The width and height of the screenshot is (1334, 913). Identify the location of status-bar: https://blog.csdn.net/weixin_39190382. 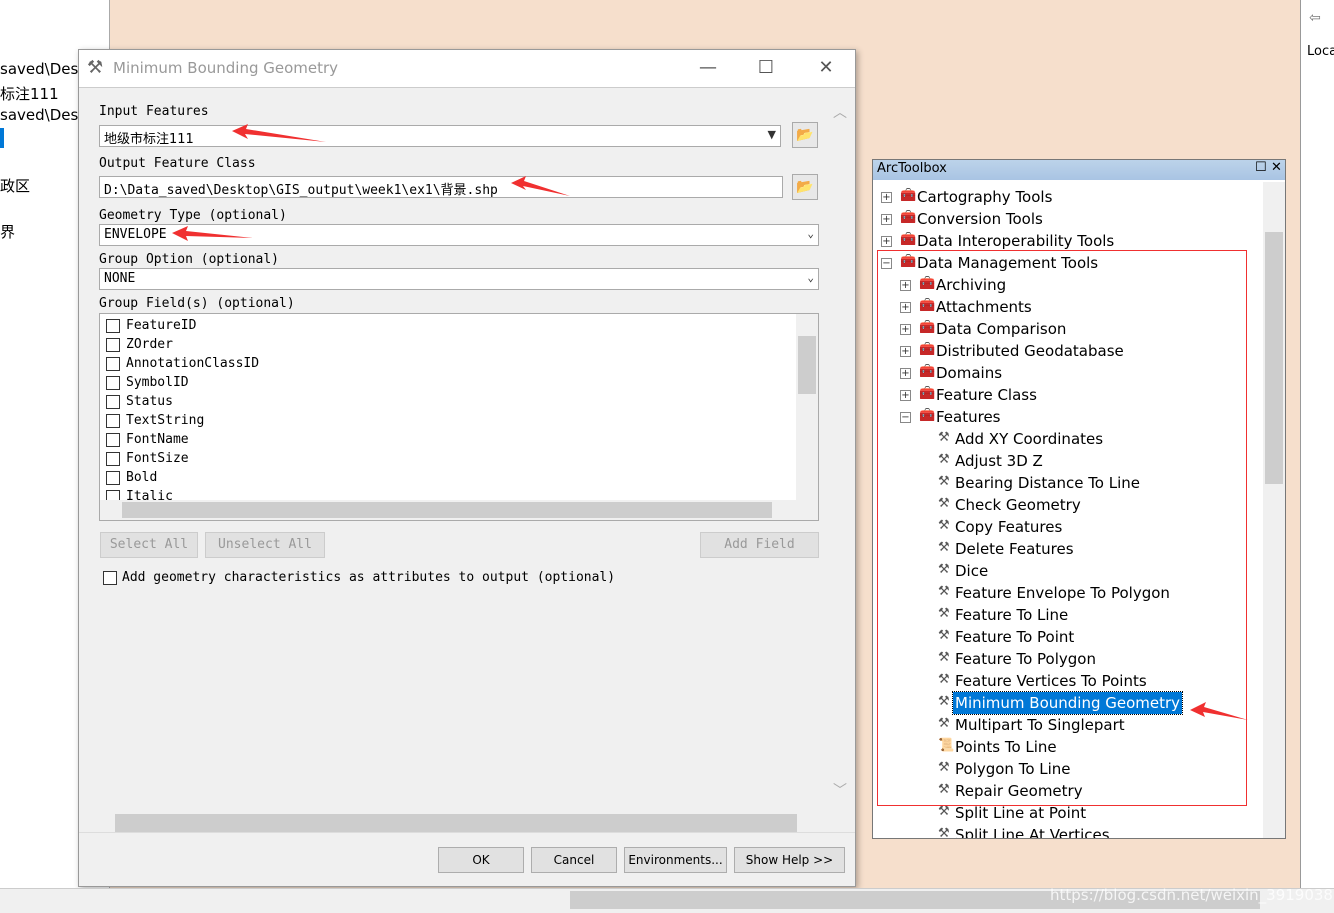
(667, 899).